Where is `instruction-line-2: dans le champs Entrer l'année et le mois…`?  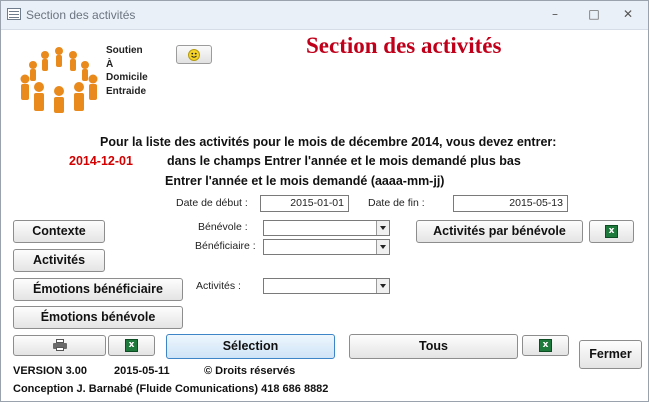 instruction-line-2: dans le champs Entrer l'année et le mois… is located at coordinates (344, 161).